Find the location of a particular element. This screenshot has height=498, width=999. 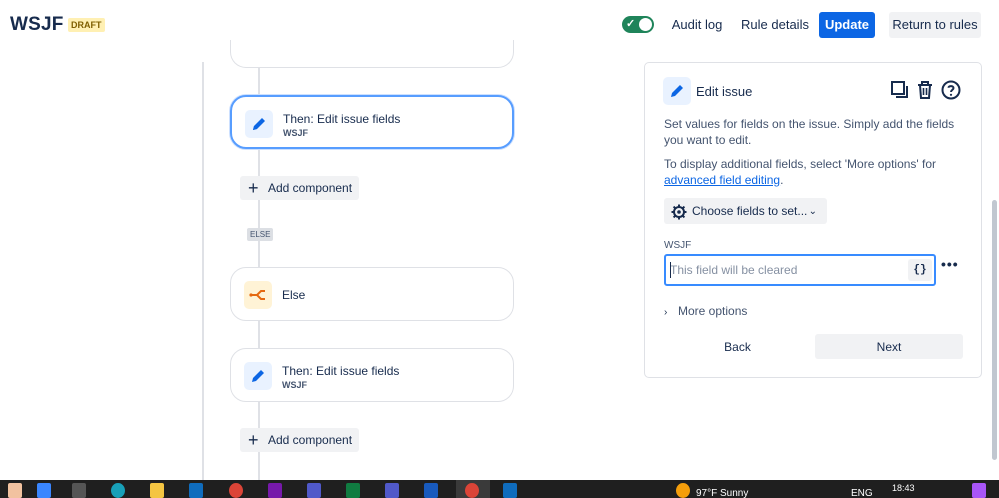

language-indicator: ENG is located at coordinates (862, 493).